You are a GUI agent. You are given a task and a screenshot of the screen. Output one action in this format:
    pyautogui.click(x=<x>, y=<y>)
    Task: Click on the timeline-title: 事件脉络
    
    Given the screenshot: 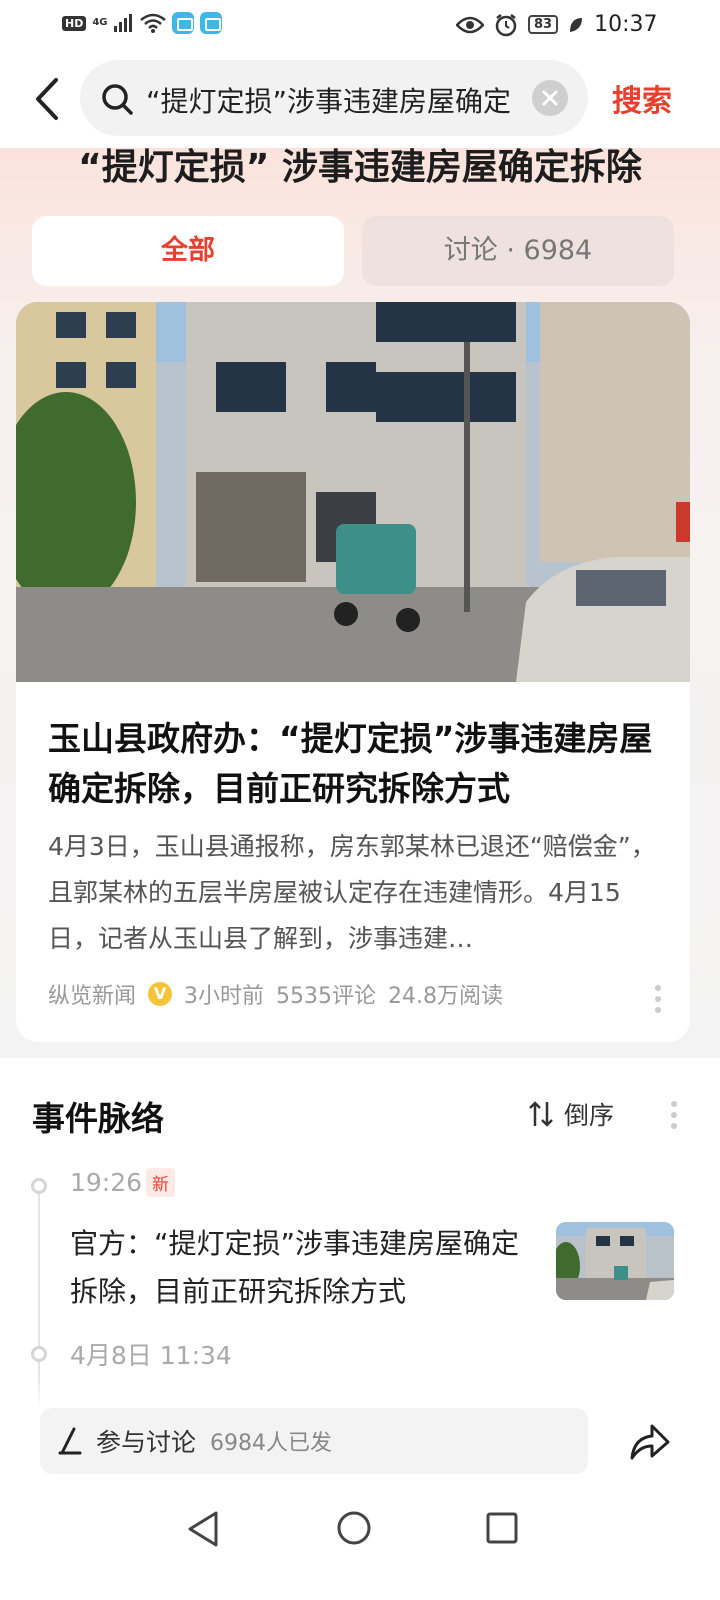 What is the action you would take?
    pyautogui.click(x=98, y=1118)
    